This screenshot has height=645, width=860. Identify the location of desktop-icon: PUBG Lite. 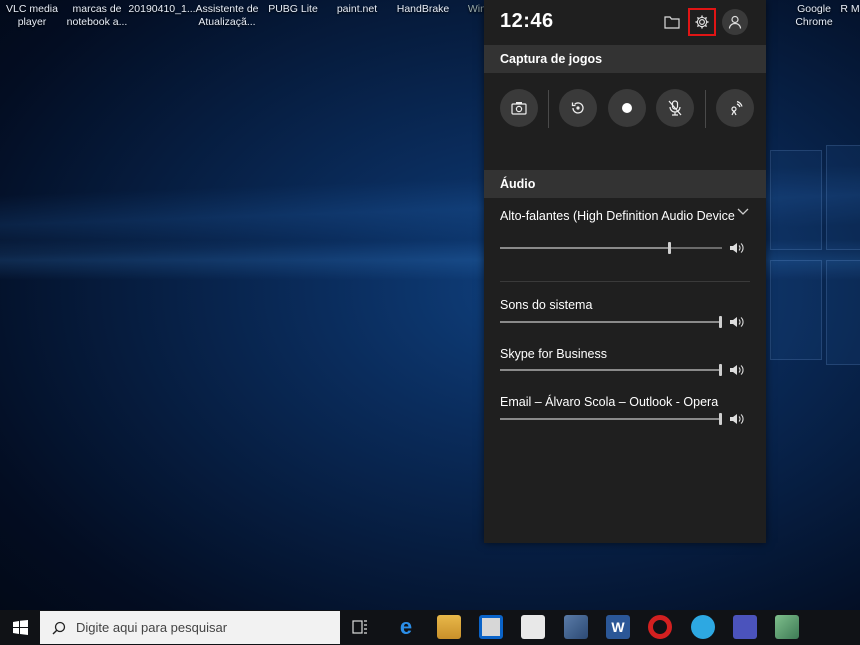
(293, 9).